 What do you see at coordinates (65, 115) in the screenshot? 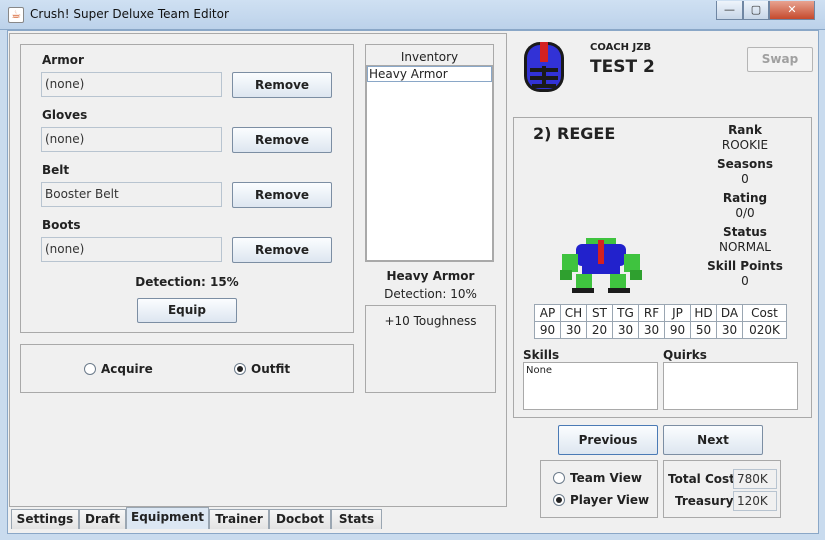
I see `gloves-label: Gloves` at bounding box center [65, 115].